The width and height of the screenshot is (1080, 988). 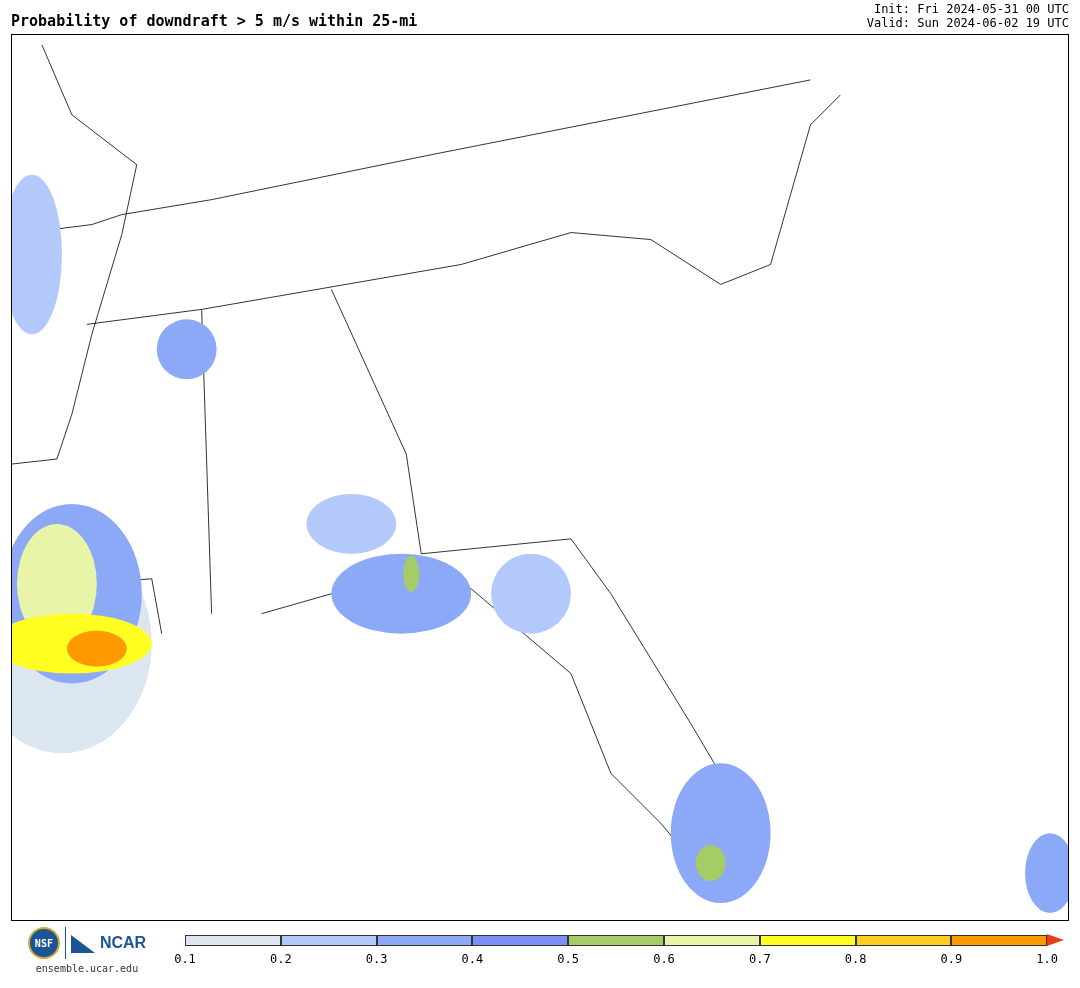 What do you see at coordinates (376, 959) in the screenshot?
I see `tick-label: 0.3` at bounding box center [376, 959].